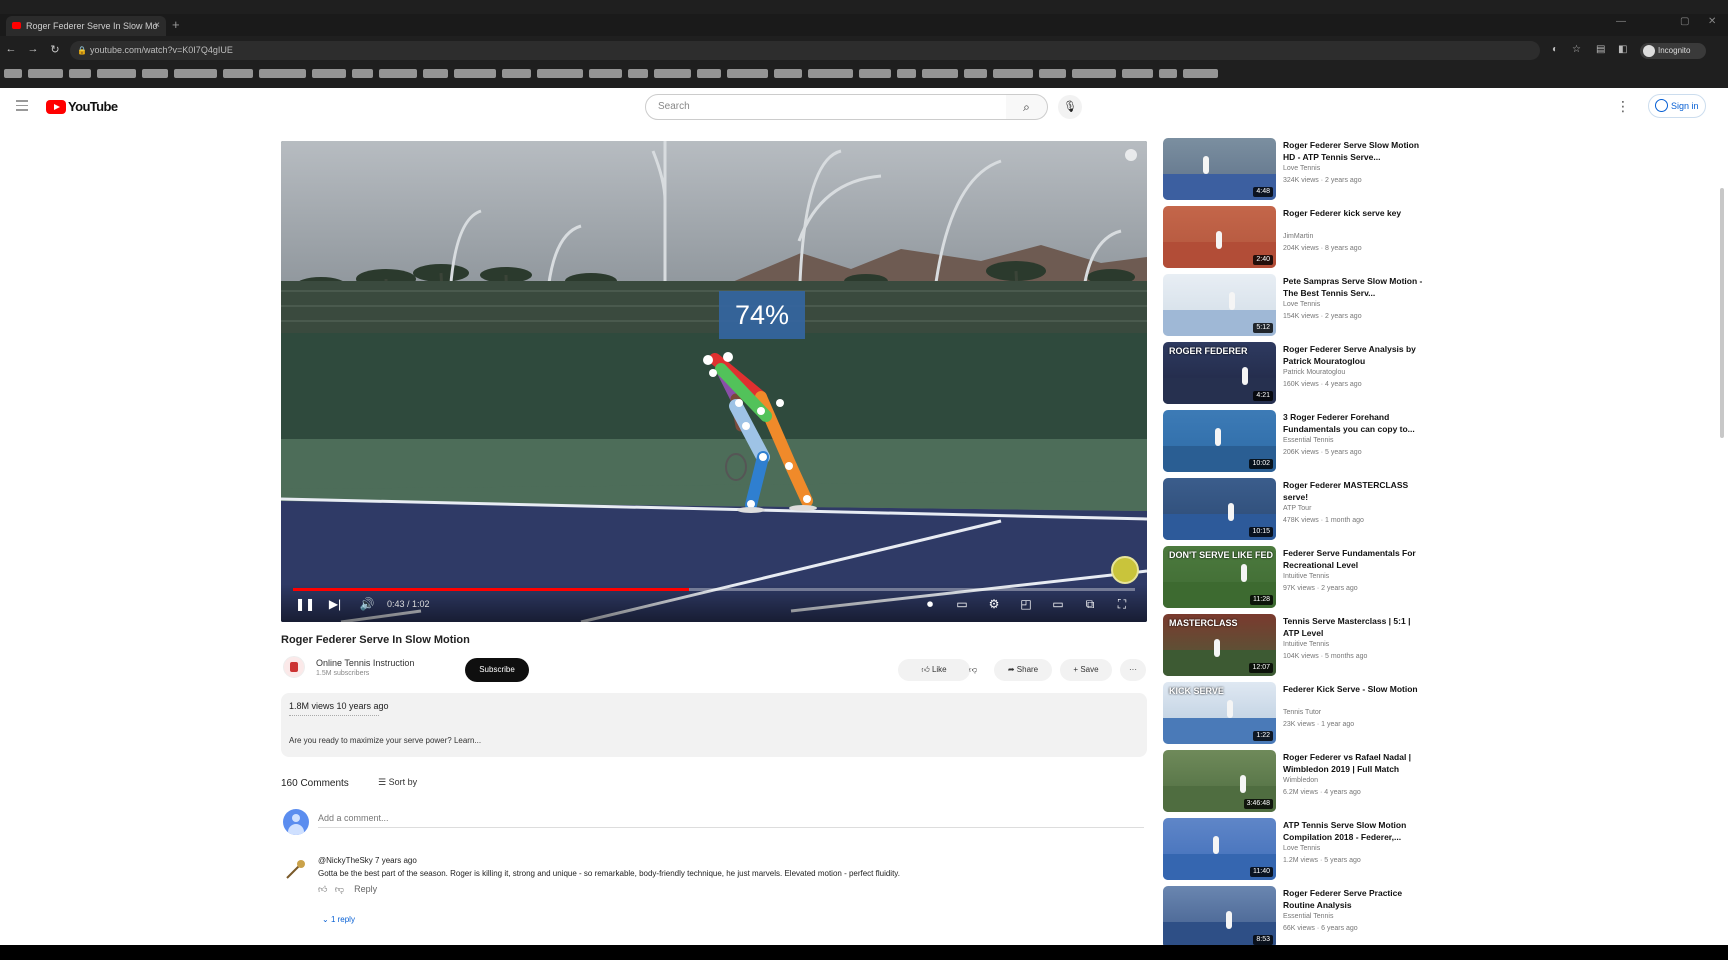 The image size is (1728, 960). Describe the element at coordinates (1673, 51) in the screenshot. I see `profile-button: Incognito` at that location.